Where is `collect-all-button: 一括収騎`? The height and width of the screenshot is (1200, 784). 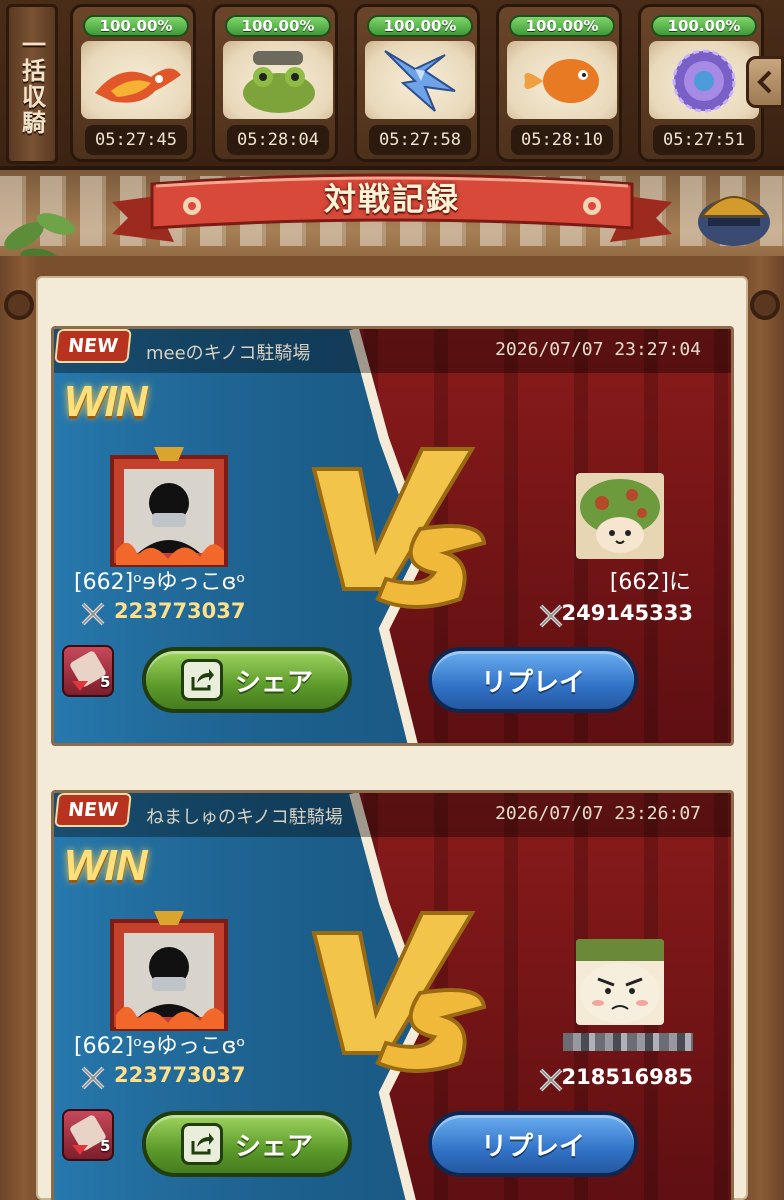 collect-all-button: 一括収騎 is located at coordinates (32, 84).